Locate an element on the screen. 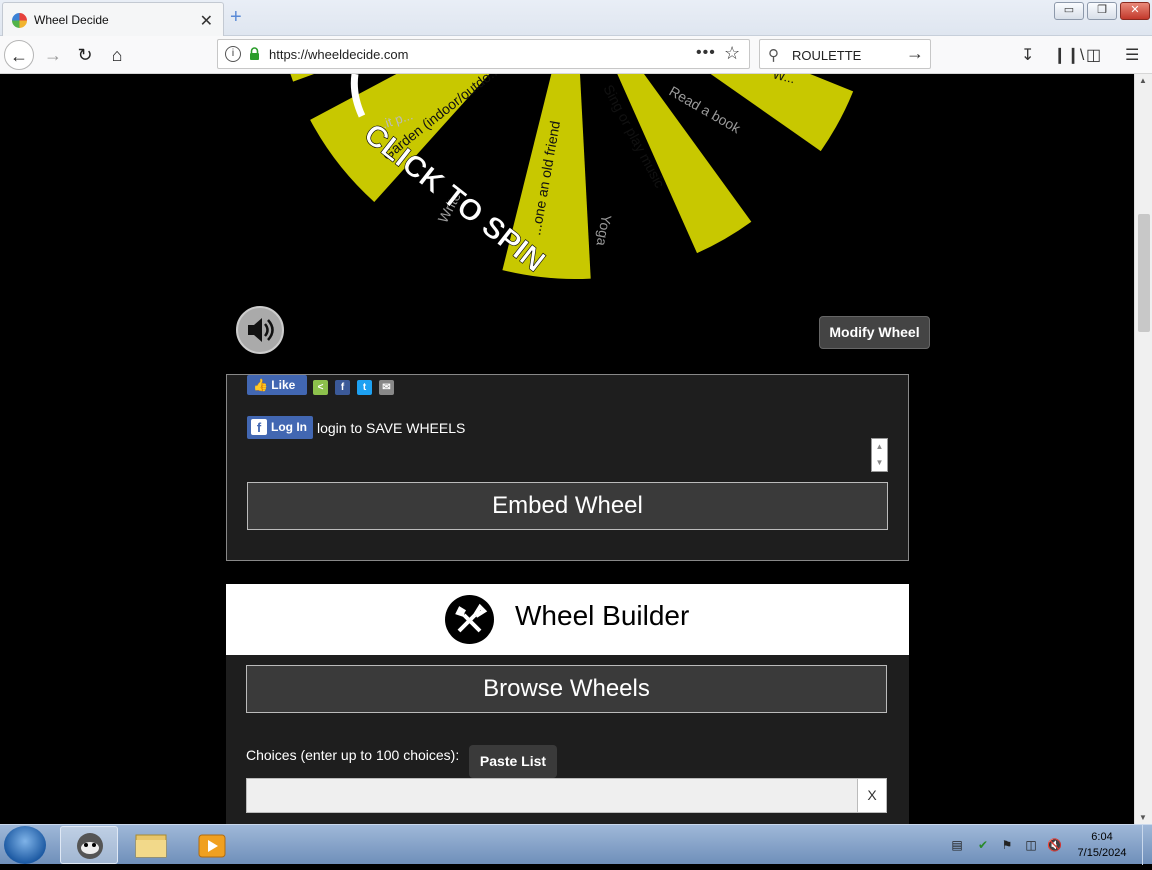 The width and height of the screenshot is (1152, 870). downloads-icon: ↧ is located at coordinates (1027, 55).